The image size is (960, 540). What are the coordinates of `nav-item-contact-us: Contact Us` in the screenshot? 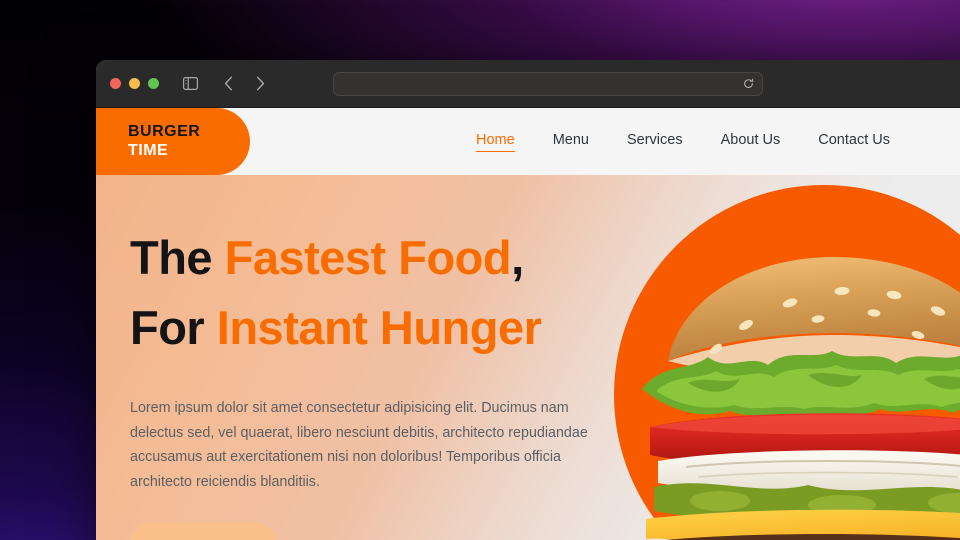 It's located at (854, 141).